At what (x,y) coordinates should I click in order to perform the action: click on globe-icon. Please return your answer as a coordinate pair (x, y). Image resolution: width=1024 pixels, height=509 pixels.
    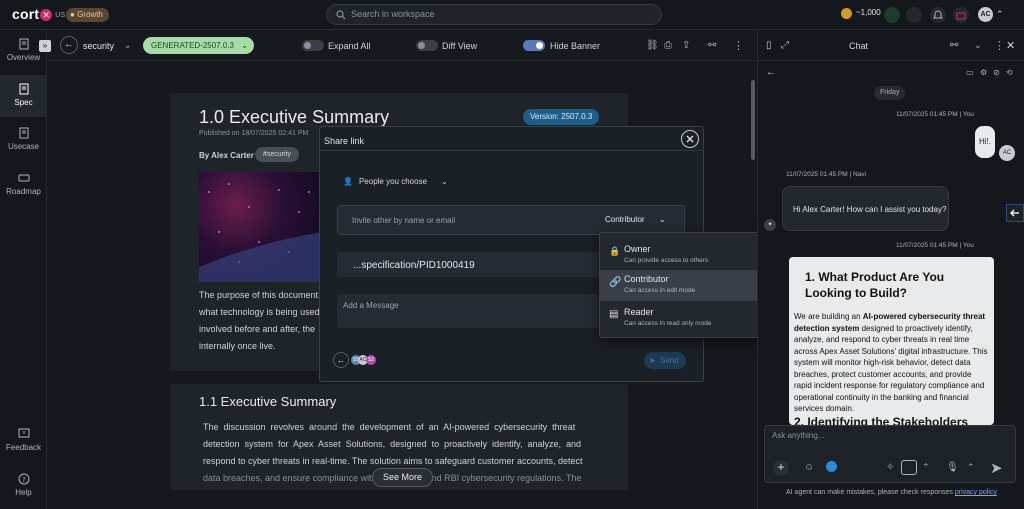
    Looking at the image, I should click on (831, 466).